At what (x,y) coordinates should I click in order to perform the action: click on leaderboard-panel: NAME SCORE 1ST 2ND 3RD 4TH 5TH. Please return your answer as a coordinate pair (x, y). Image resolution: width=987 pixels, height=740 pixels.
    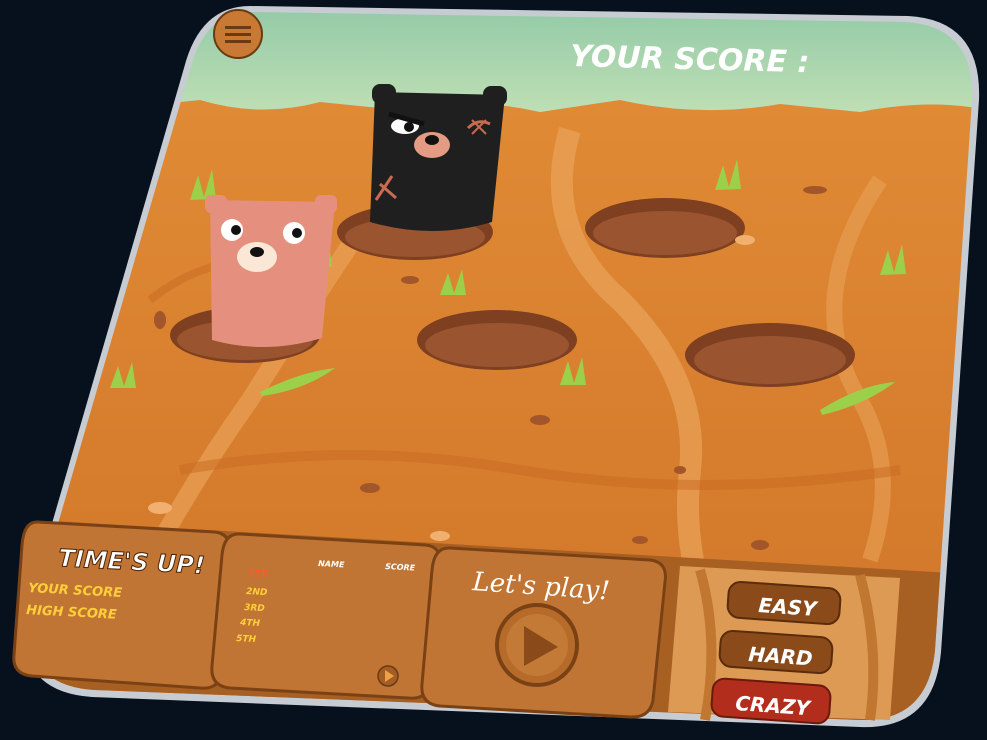
    Looking at the image, I should click on (326, 616).